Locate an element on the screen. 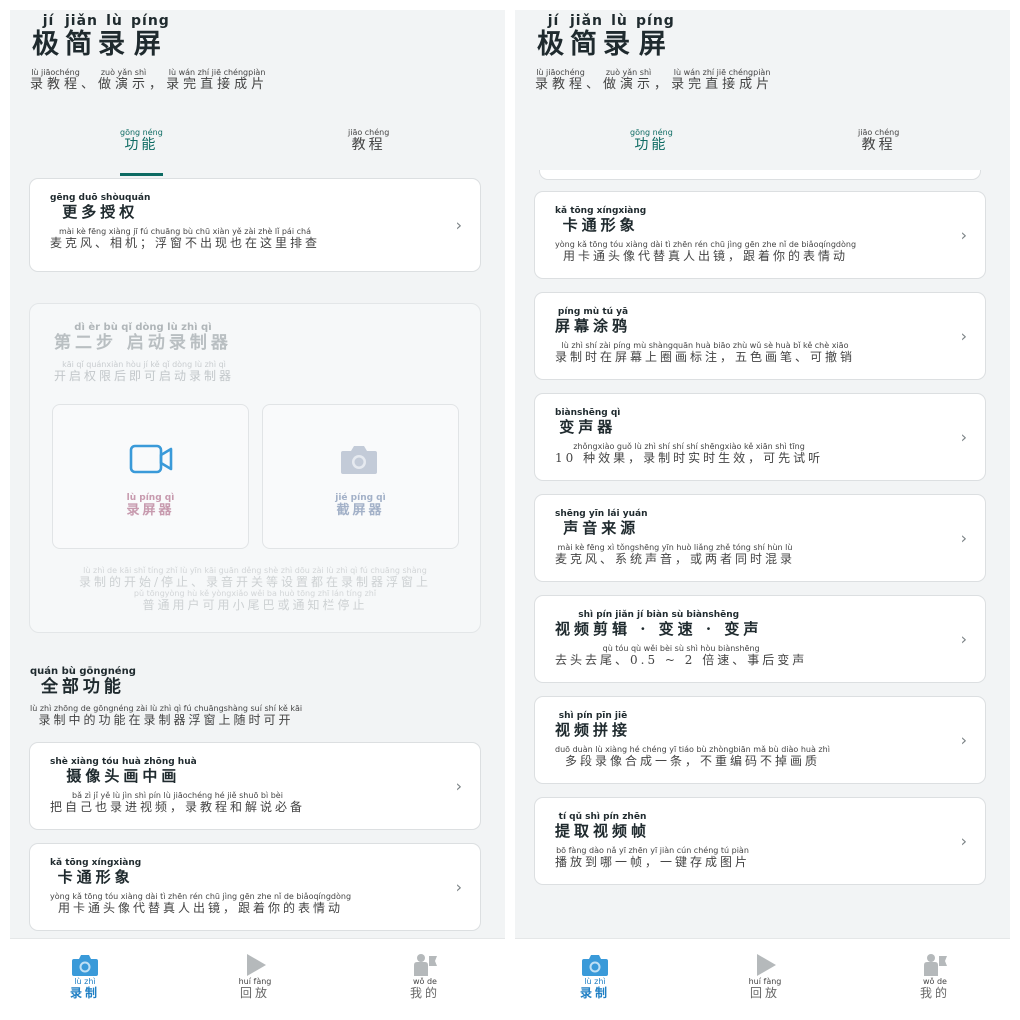 This screenshot has width=1020, height=1020. card-title: 更多授权gēng duō shòuquán is located at coordinates (100, 207).